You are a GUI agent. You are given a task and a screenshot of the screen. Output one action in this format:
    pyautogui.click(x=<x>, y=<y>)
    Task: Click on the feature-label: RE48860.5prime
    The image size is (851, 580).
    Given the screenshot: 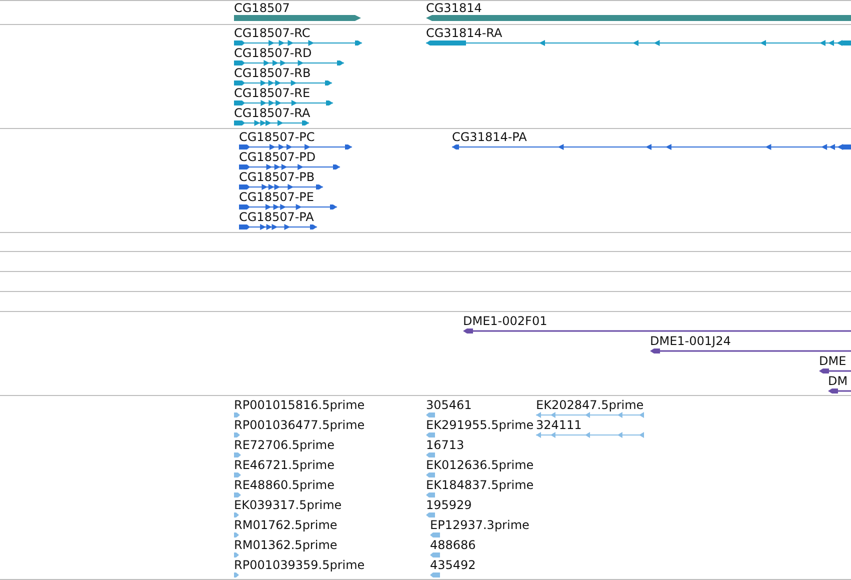 What is the action you would take?
    pyautogui.click(x=284, y=485)
    